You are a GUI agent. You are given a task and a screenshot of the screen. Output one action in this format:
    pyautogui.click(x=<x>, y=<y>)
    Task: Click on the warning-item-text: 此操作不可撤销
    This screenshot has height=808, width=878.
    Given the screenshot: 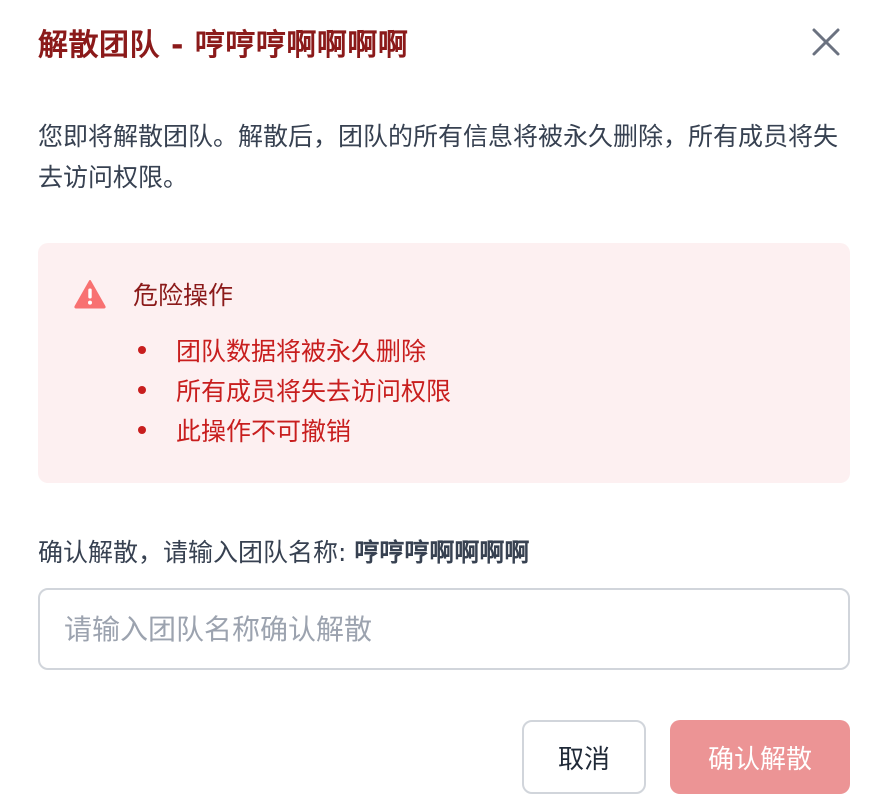 What is the action you would take?
    pyautogui.click(x=264, y=431)
    